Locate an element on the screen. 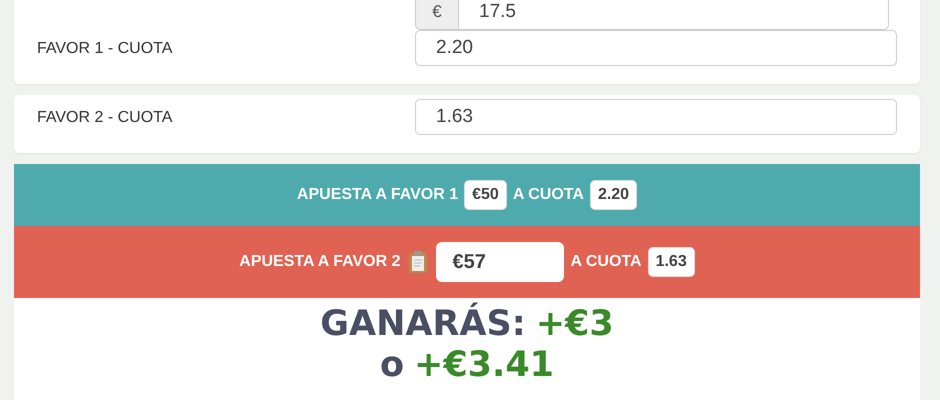 This screenshot has height=400, width=940. odds-badge: 1.63 is located at coordinates (671, 262).